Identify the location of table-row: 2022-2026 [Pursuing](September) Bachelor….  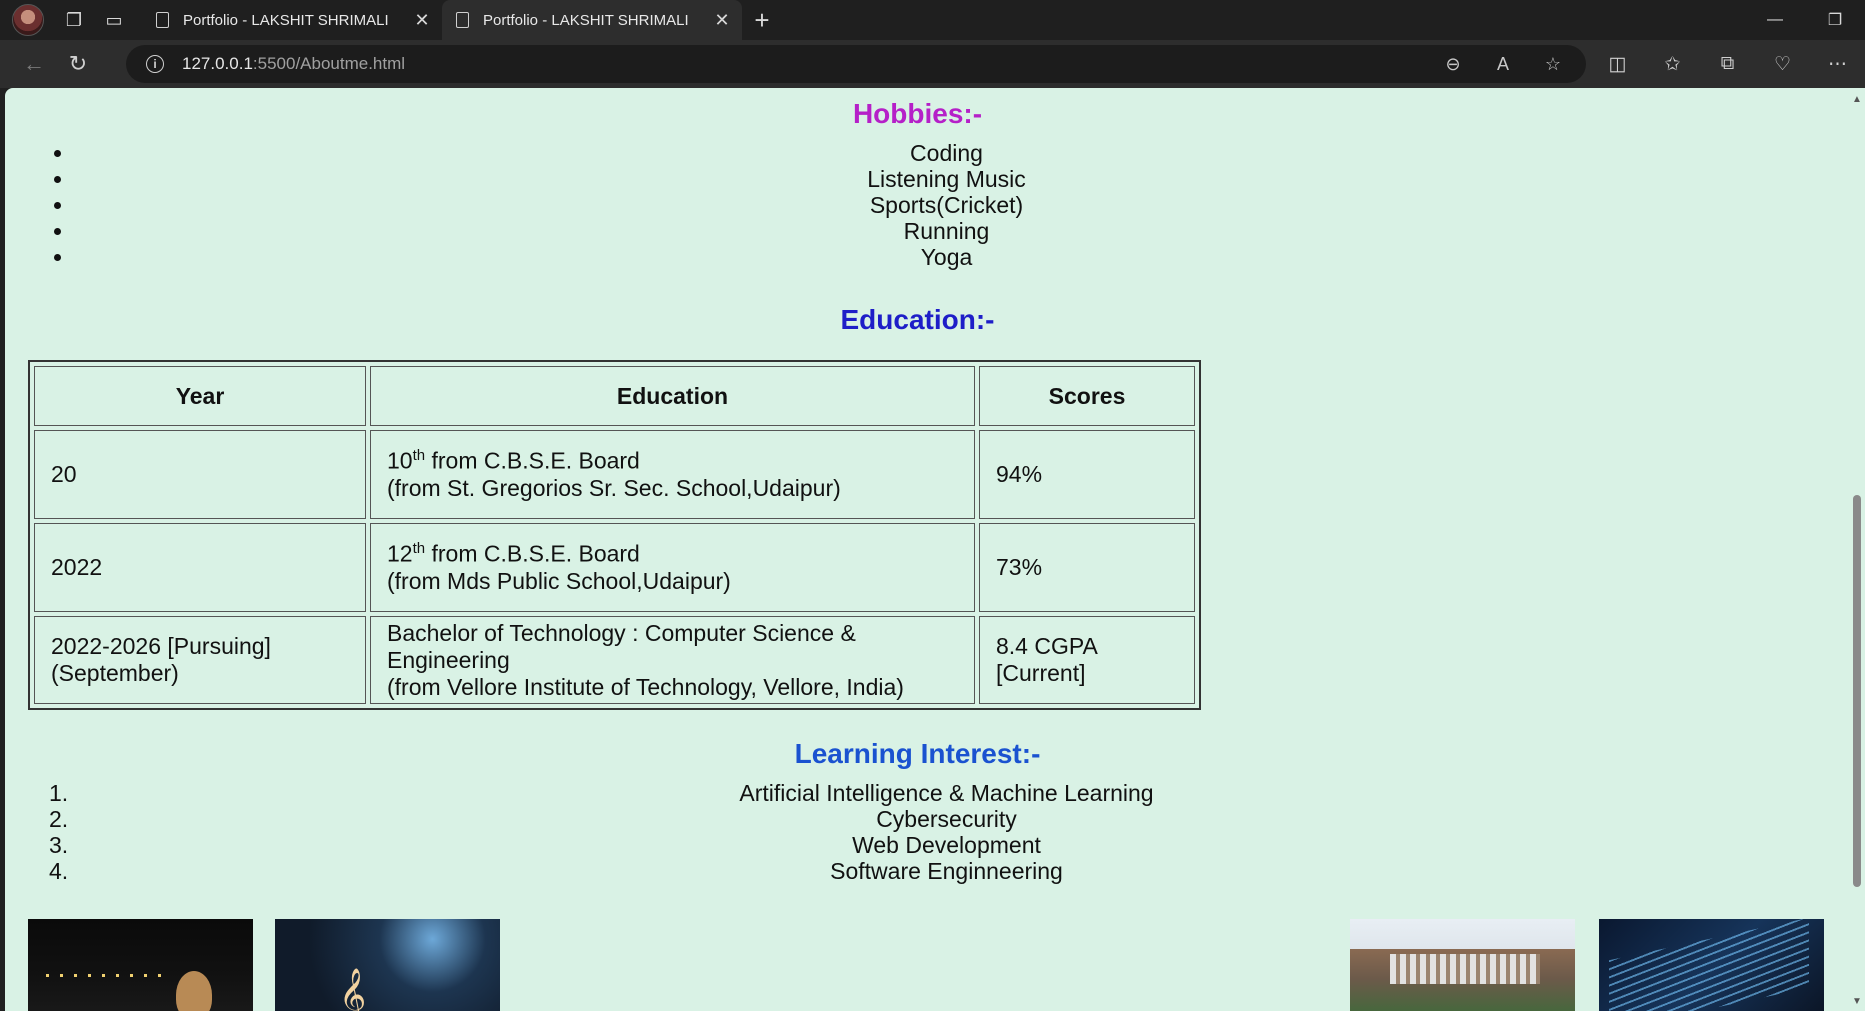
(614, 660).